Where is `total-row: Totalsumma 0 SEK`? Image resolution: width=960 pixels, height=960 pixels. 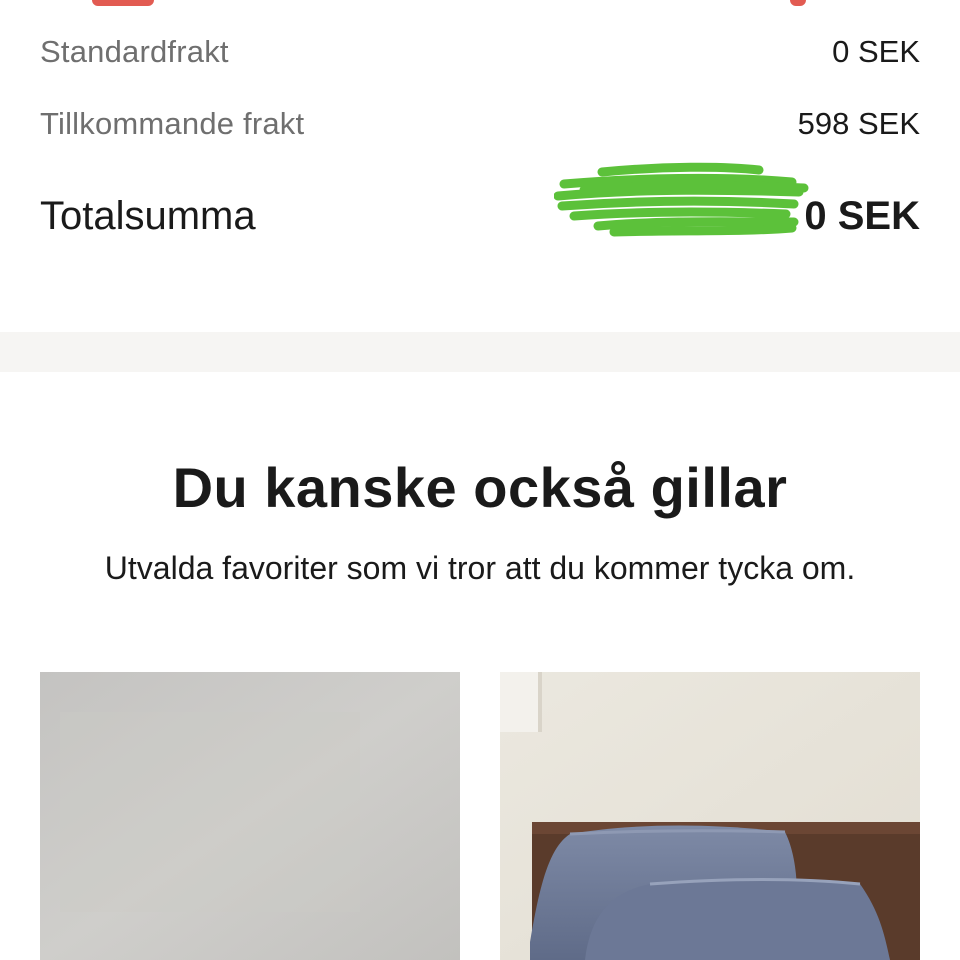 total-row: Totalsumma 0 SEK is located at coordinates (480, 200).